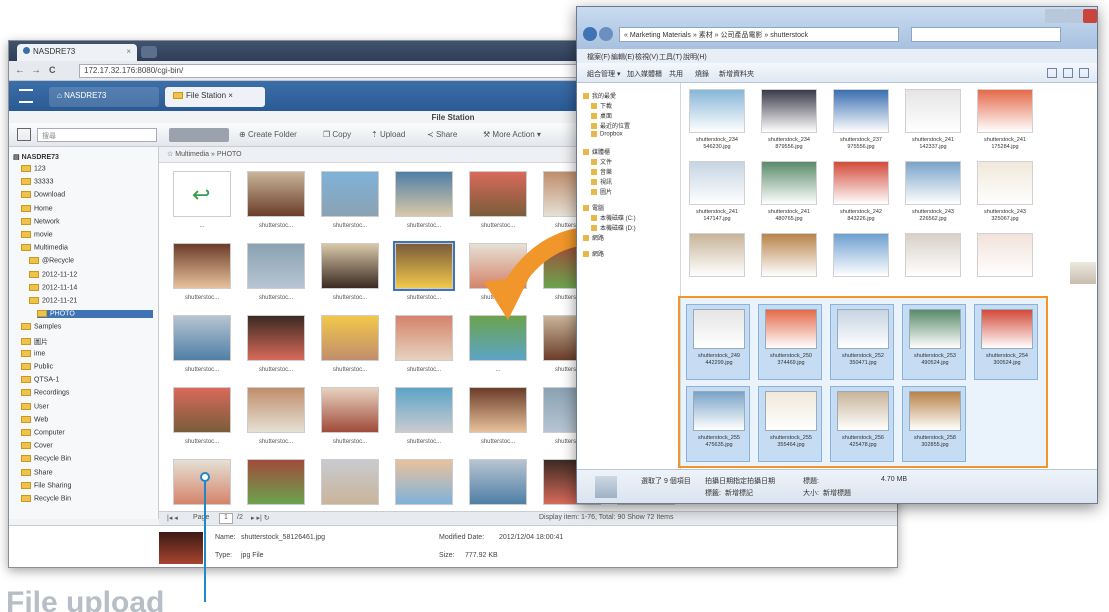 This screenshot has width=1109, height=612. I want to click on tree-item: Home, so click(87, 208).